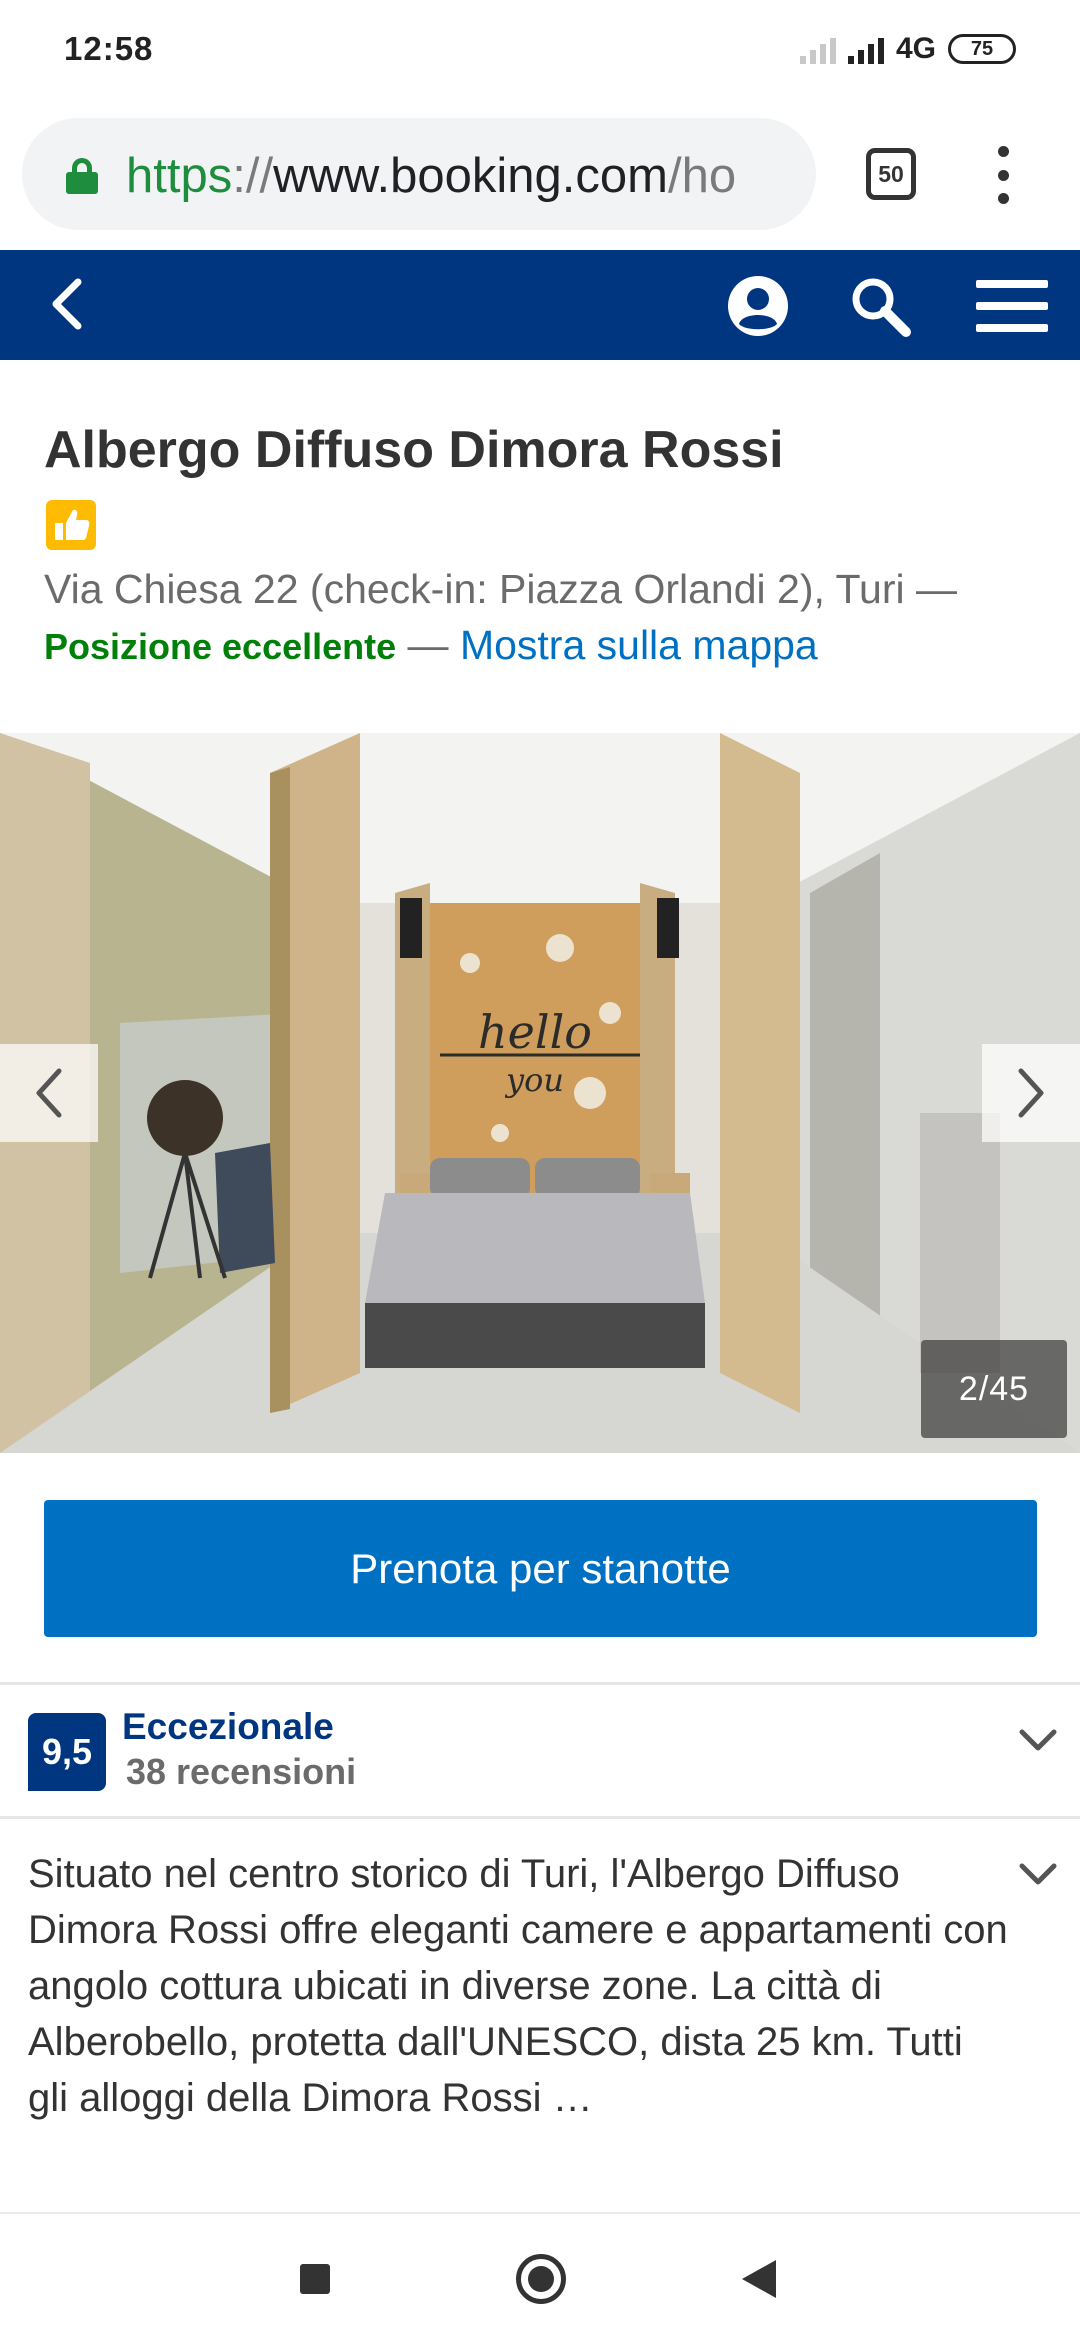 This screenshot has height=2340, width=1080. I want to click on hotel-name: Albergo Diffuso Dimora Rossi, so click(414, 450).